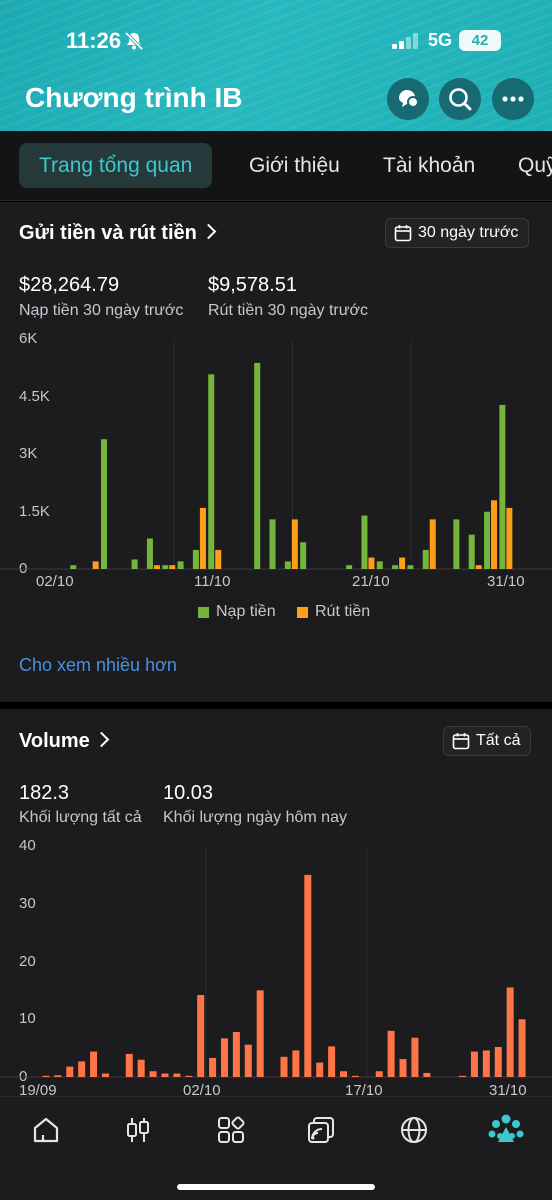 The width and height of the screenshot is (552, 1200). I want to click on x-tick-label: 31/10, so click(506, 581).